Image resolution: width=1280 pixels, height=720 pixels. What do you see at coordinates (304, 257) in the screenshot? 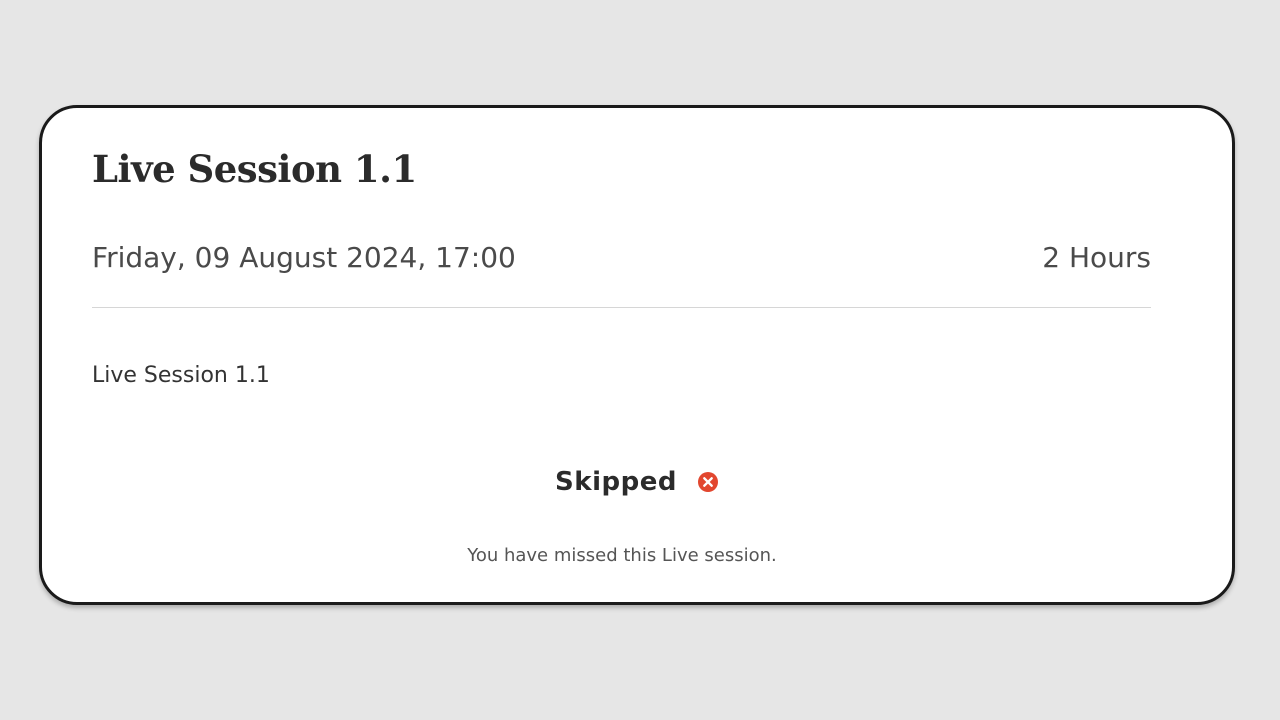
I see `session-datetime: Friday, 09 August 2024, 17:00` at bounding box center [304, 257].